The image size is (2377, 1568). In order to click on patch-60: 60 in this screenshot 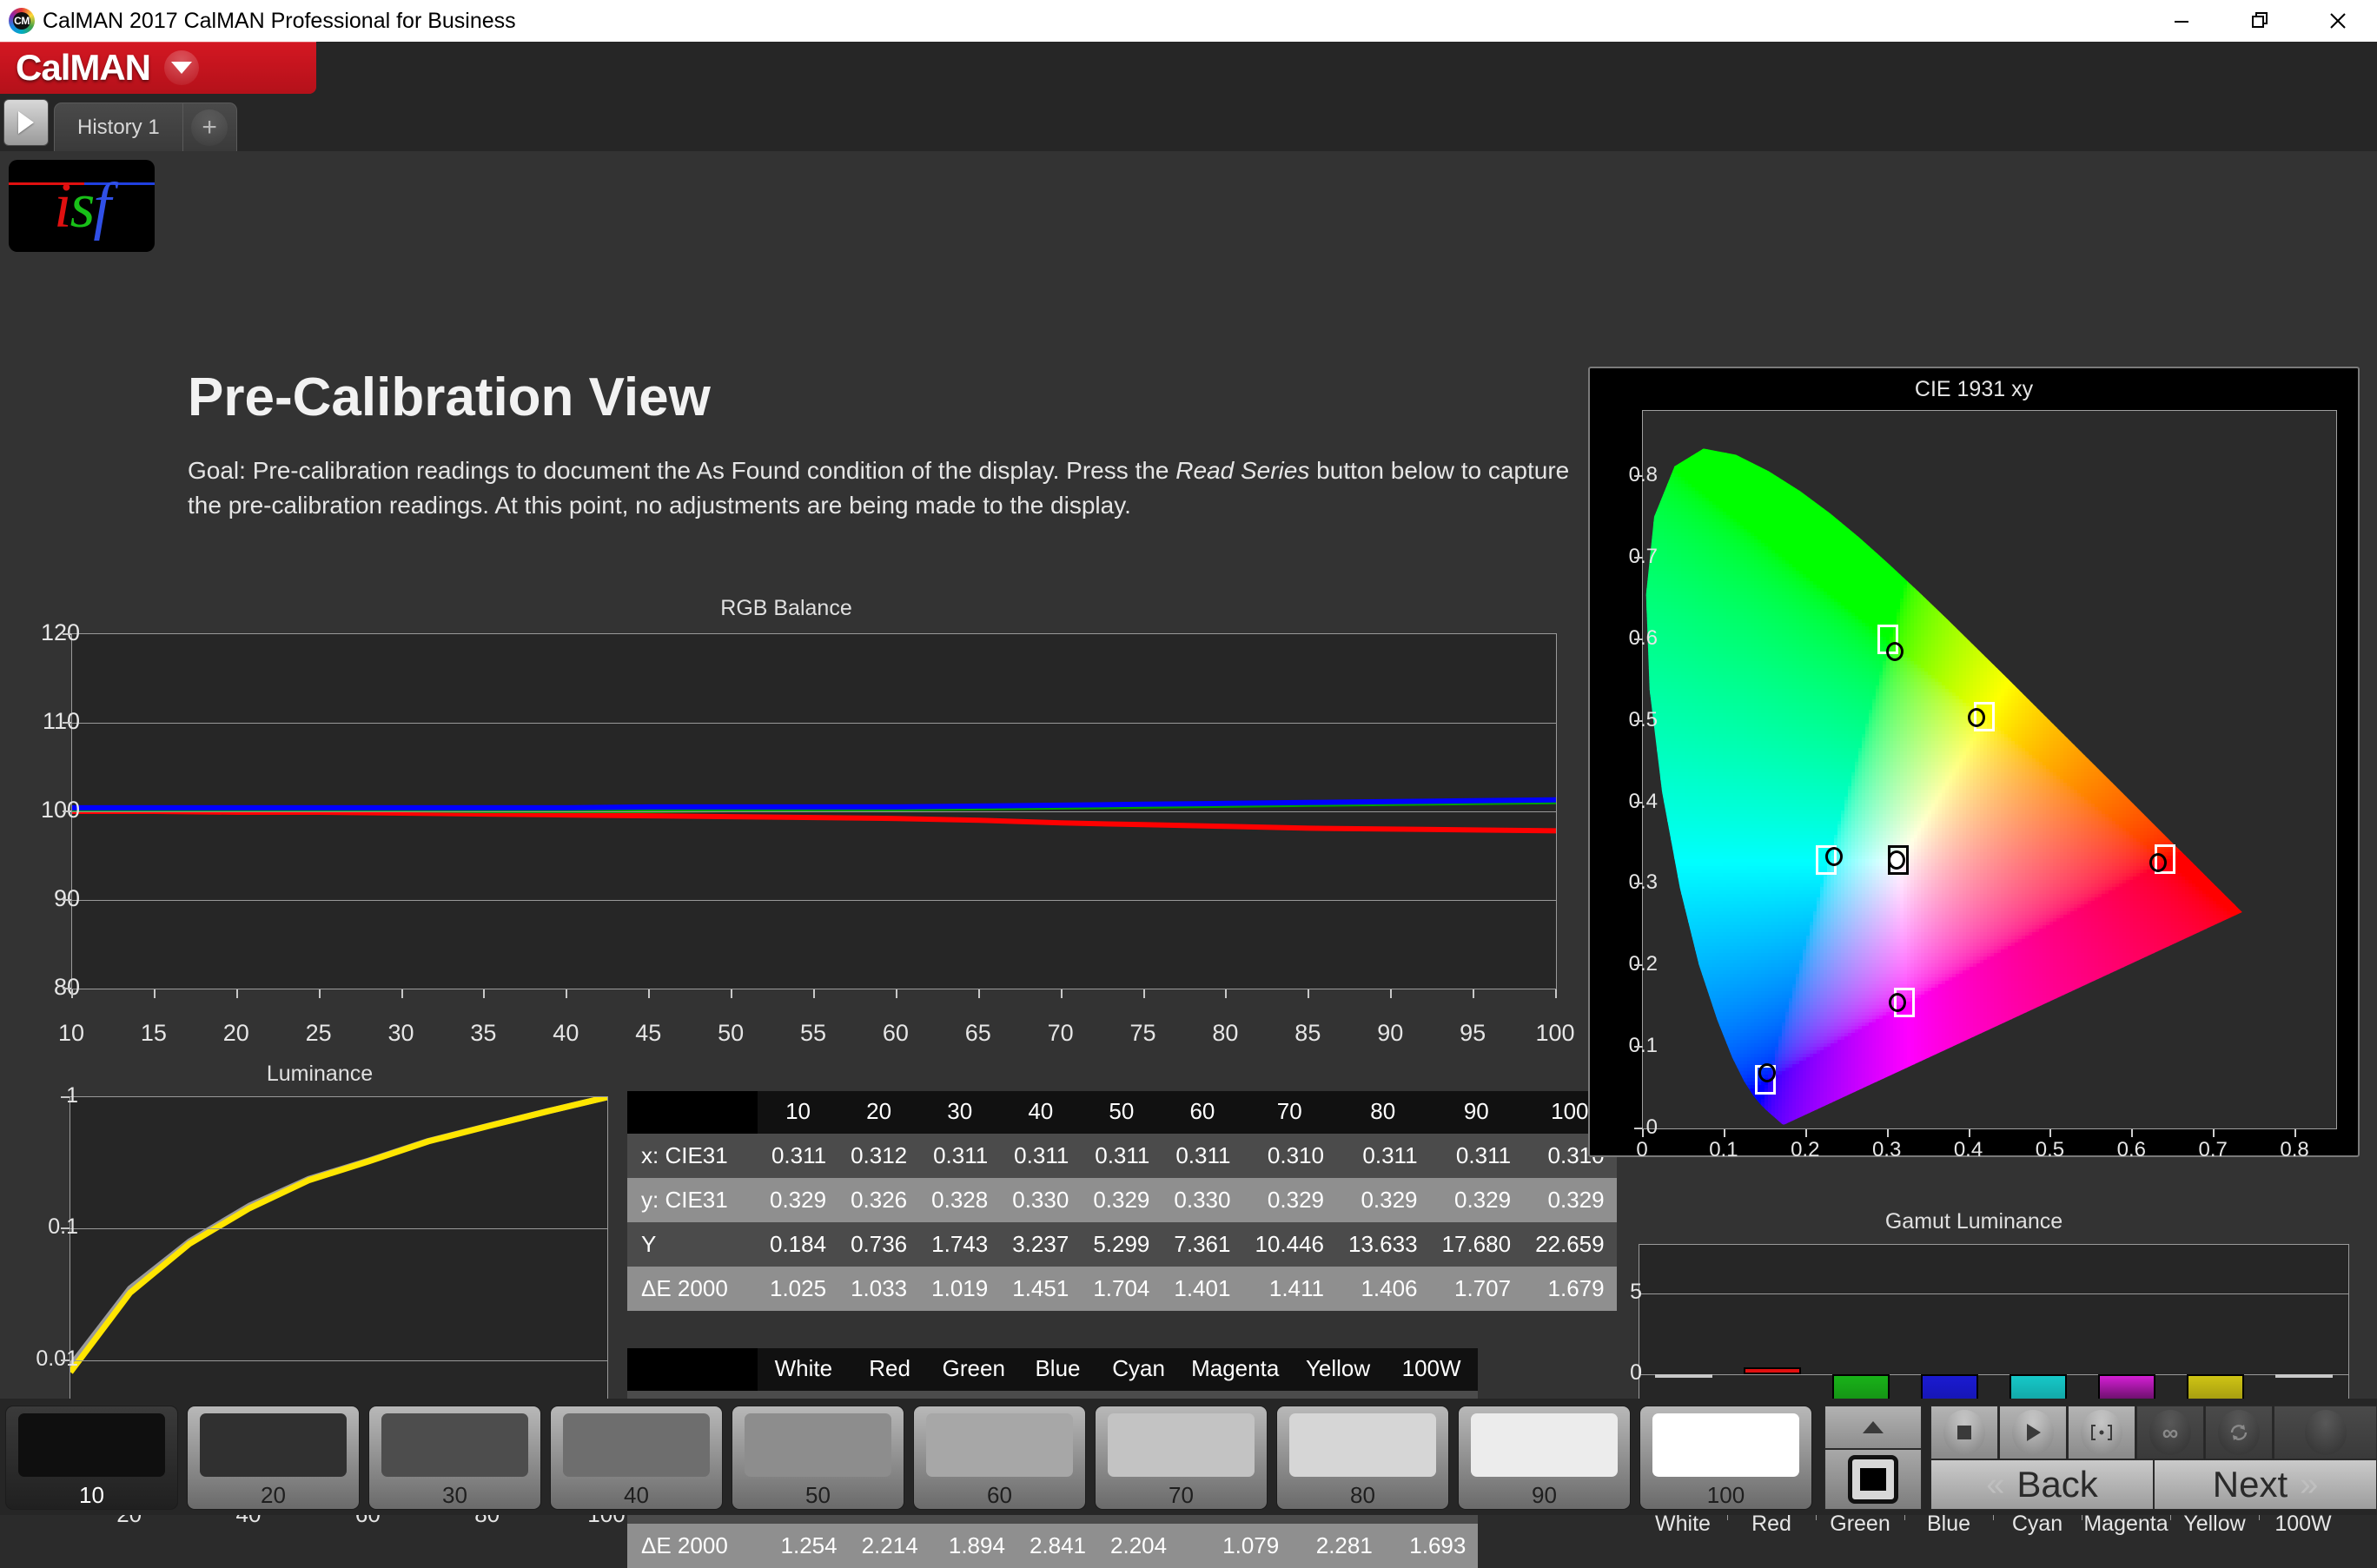, I will do `click(999, 1458)`.